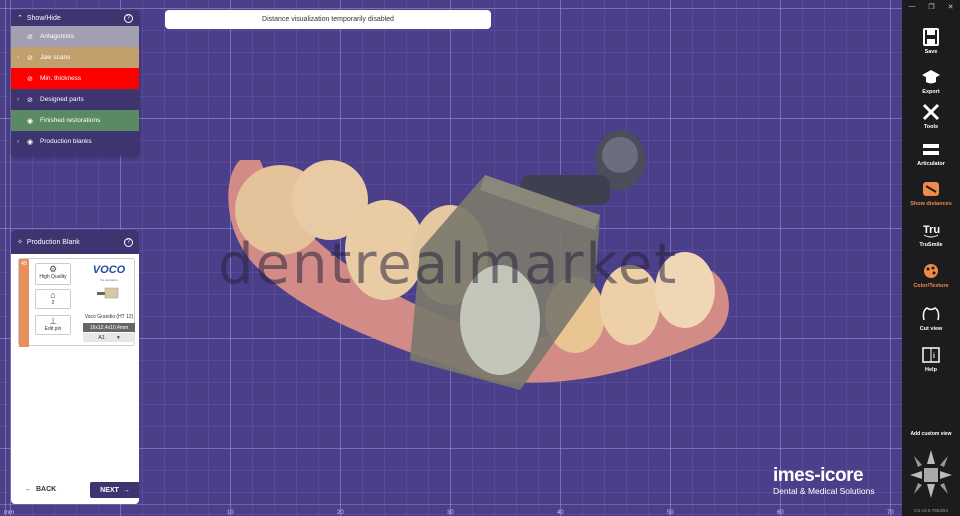 This screenshot has width=960, height=516. I want to click on ruler-tick: 70, so click(890, 513).